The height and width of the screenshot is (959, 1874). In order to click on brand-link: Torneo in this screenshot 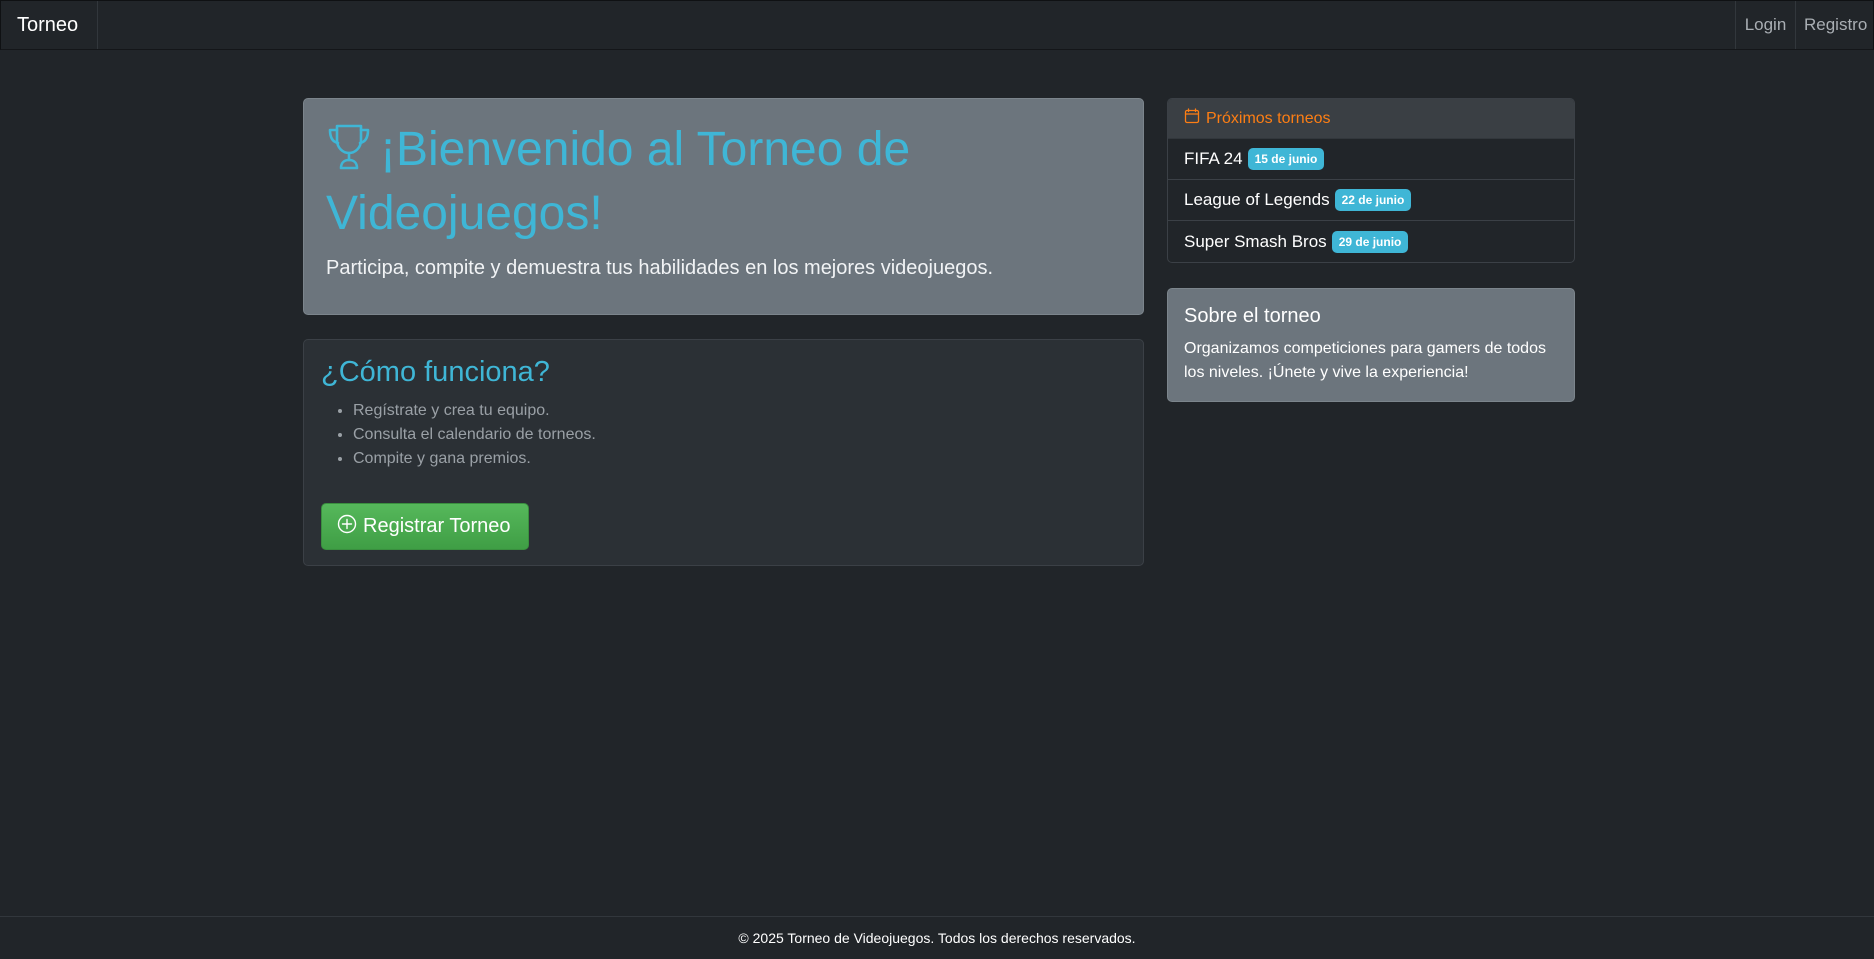, I will do `click(49, 25)`.